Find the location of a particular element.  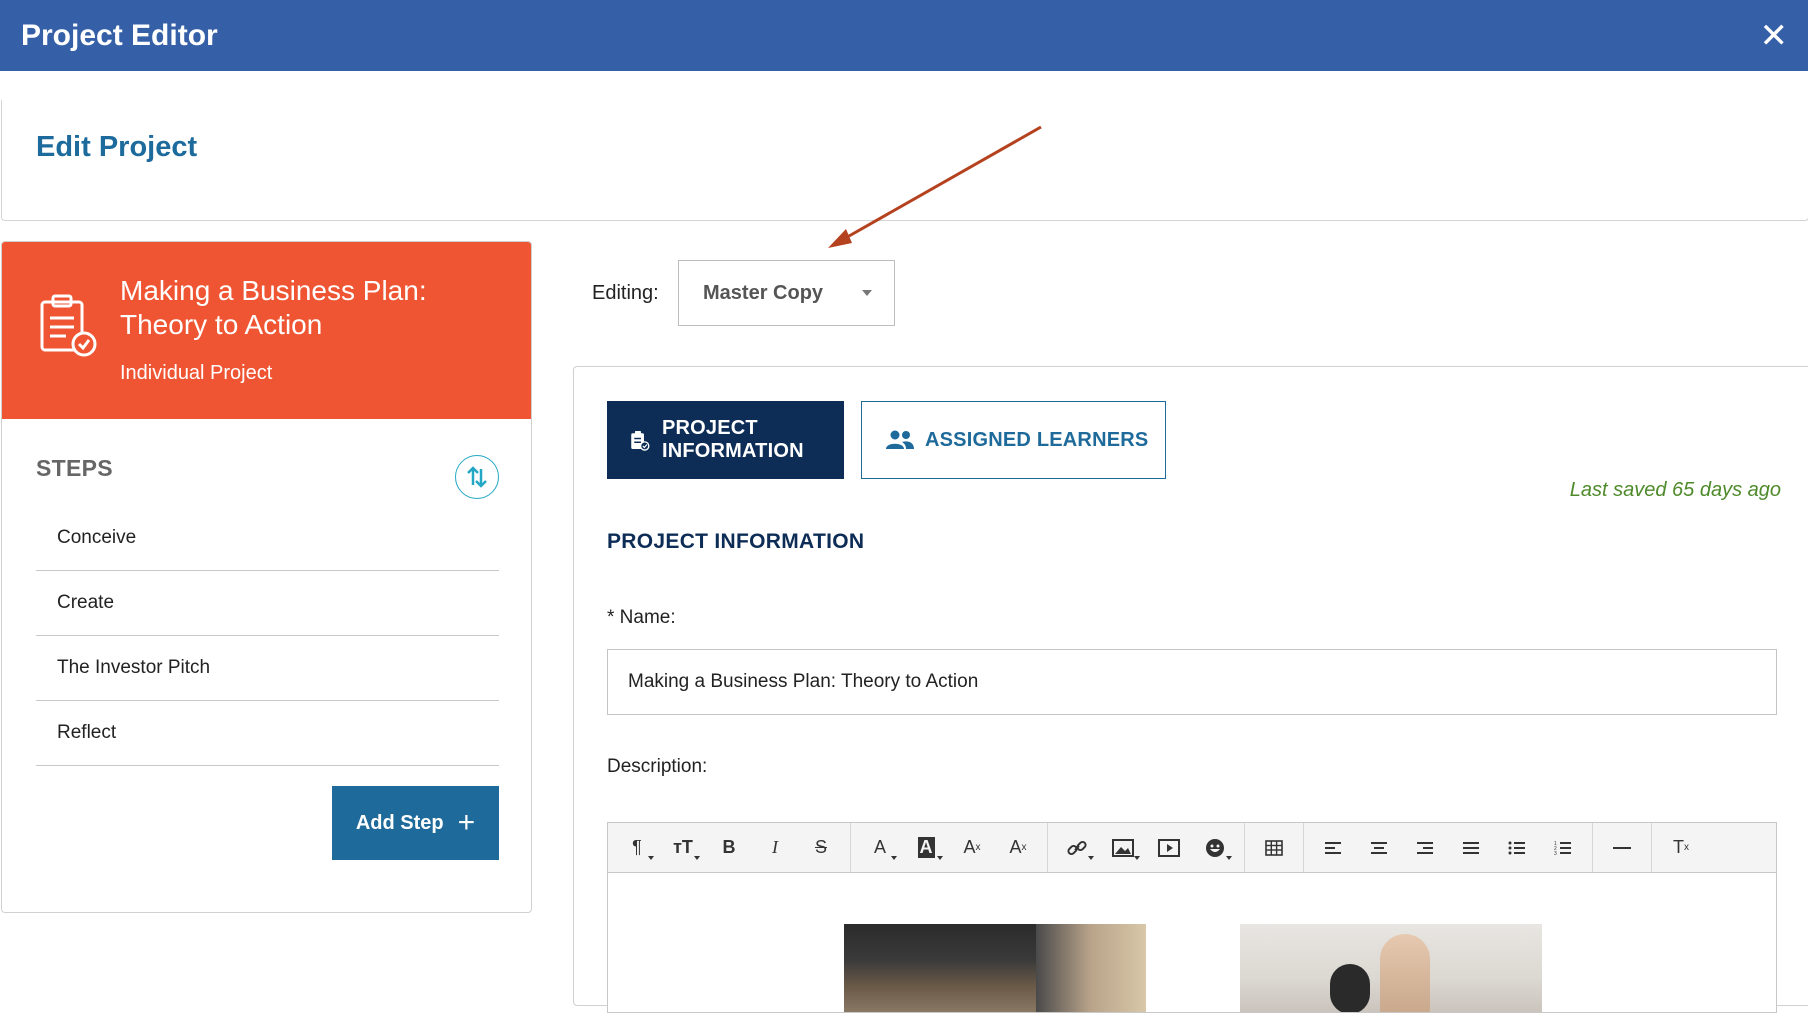

toolbar-group-clear: Tx is located at coordinates (1681, 847).